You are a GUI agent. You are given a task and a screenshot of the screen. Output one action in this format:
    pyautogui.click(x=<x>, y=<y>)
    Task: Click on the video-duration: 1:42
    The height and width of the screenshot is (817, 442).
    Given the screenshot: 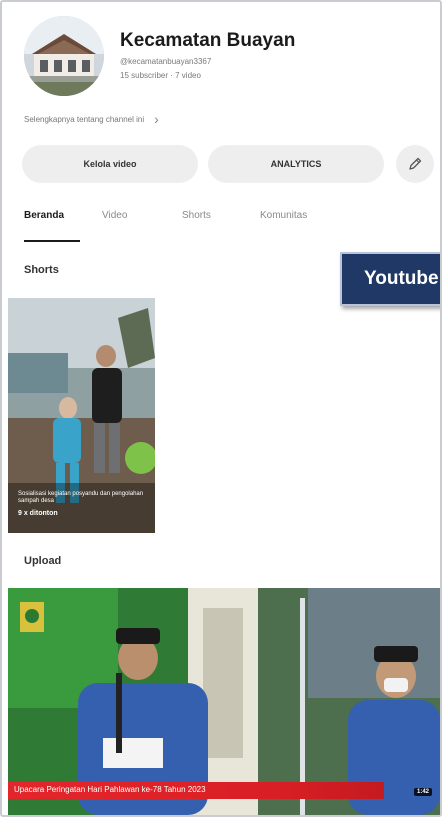 What is the action you would take?
    pyautogui.click(x=423, y=792)
    